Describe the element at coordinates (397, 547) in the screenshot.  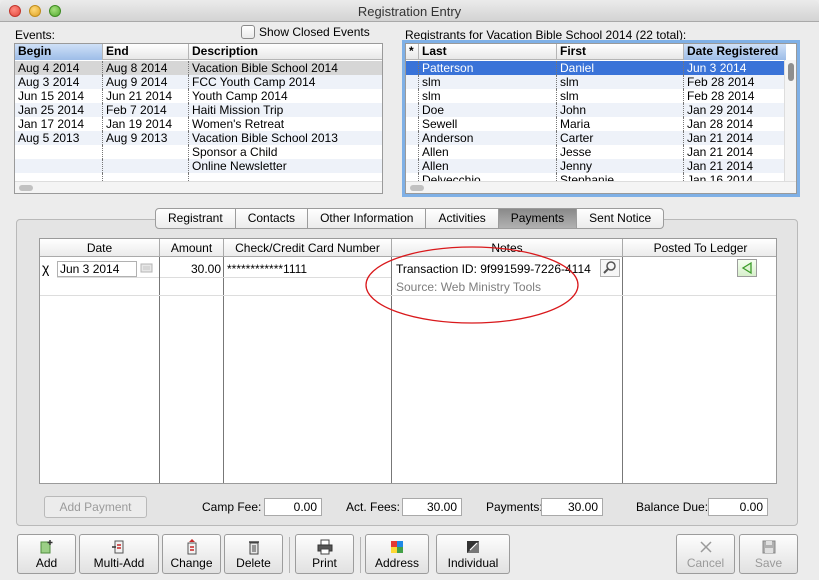
I see `address-book-icon` at that location.